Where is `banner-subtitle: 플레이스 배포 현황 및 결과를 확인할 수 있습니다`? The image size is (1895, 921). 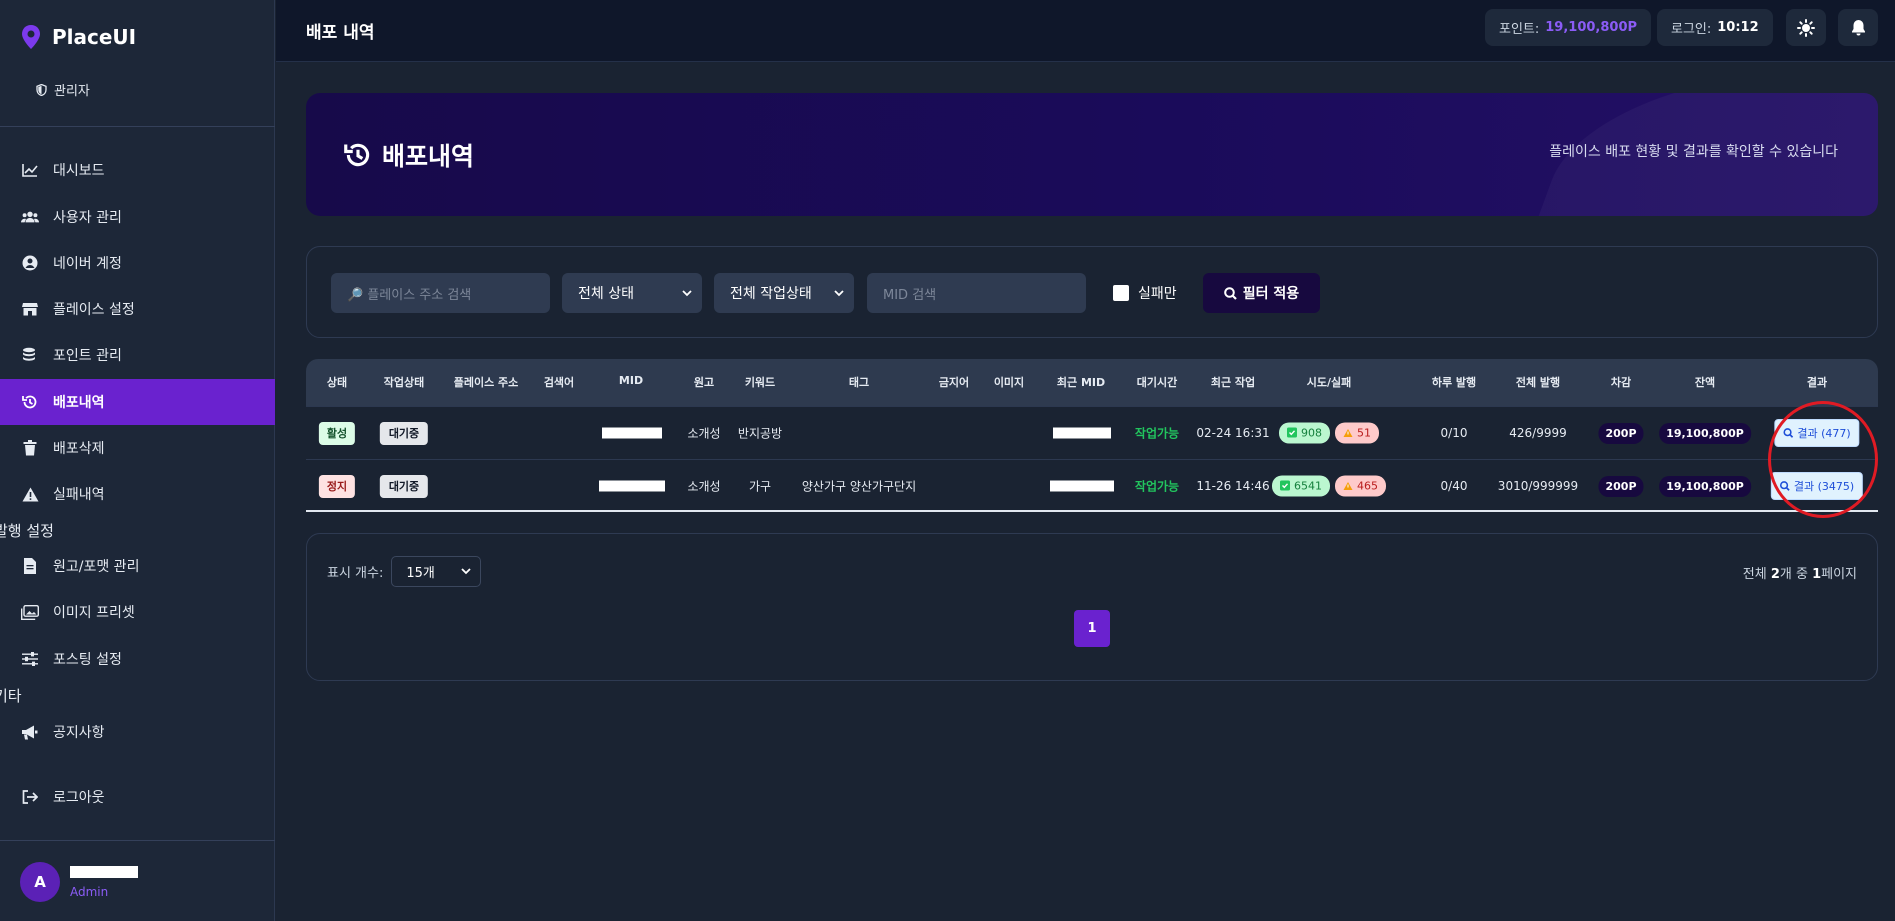
banner-subtitle: 플레이스 배포 현황 및 결과를 확인할 수 있습니다 is located at coordinates (1693, 152).